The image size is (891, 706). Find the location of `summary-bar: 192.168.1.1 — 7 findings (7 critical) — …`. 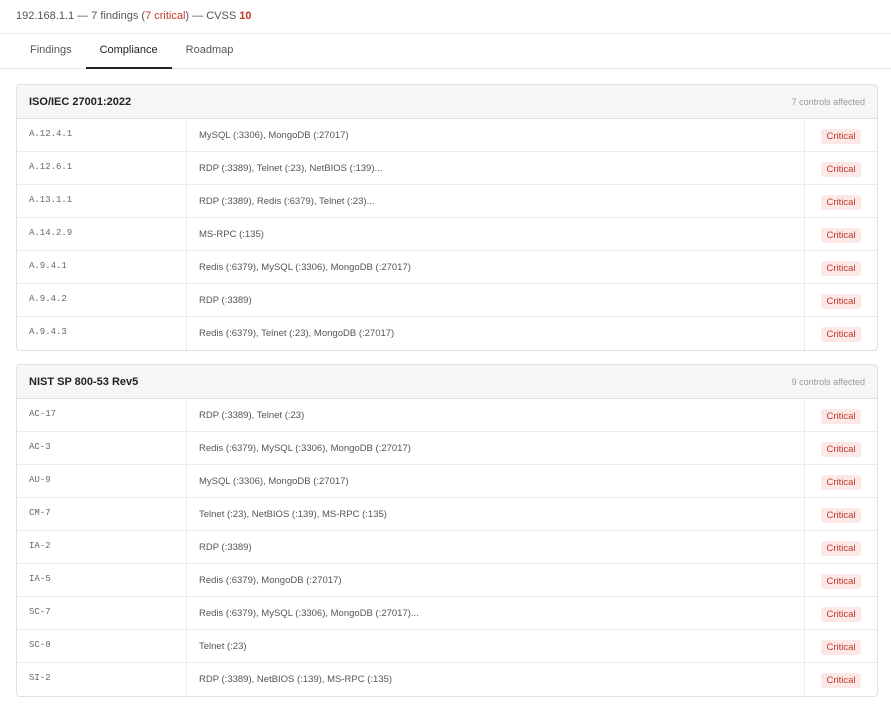

summary-bar: 192.168.1.1 — 7 findings (7 critical) — … is located at coordinates (445, 17).